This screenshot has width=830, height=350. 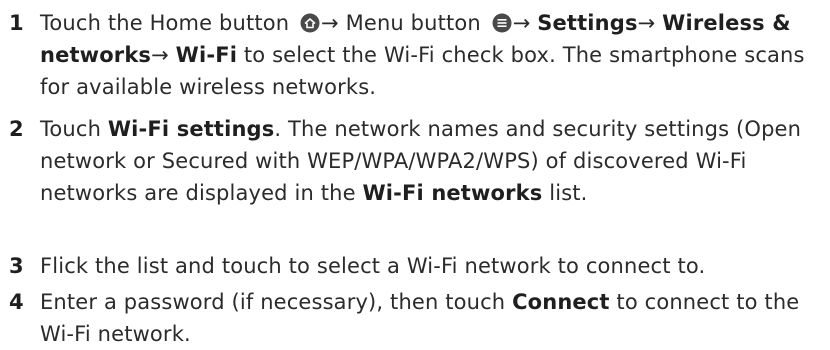 What do you see at coordinates (16, 129) in the screenshot?
I see `step-number: 2` at bounding box center [16, 129].